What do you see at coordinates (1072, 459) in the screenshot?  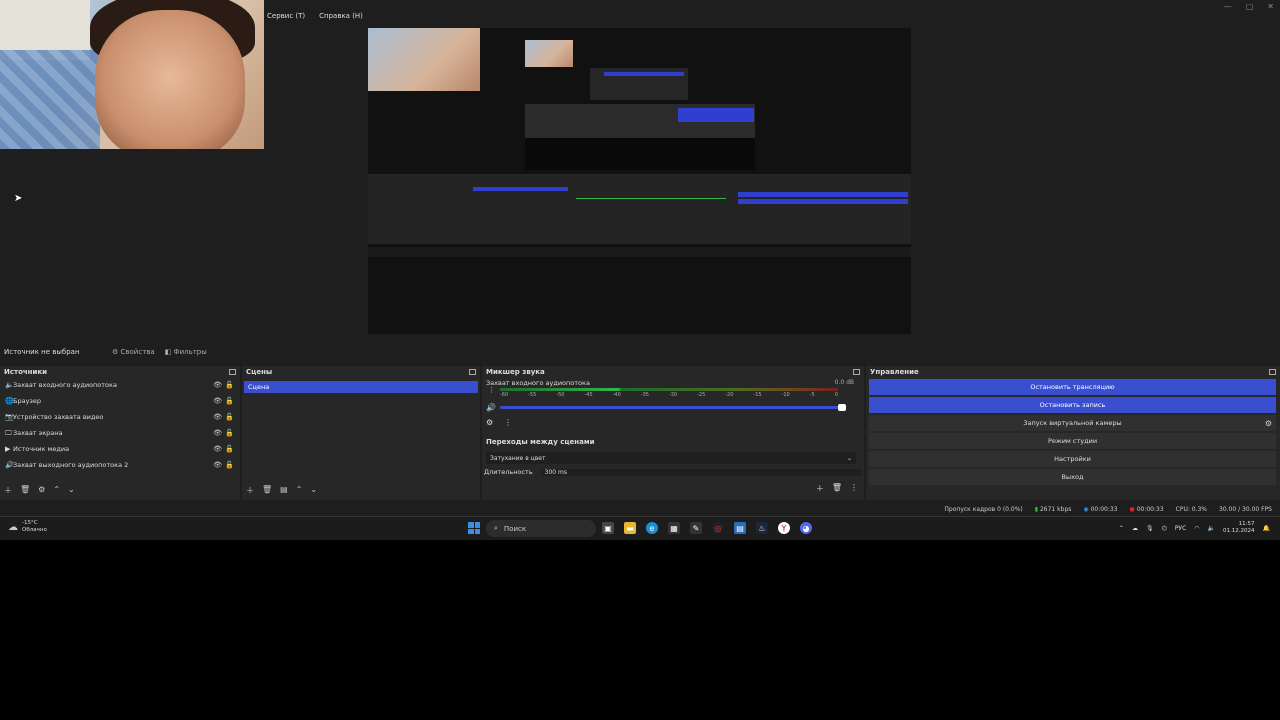 I see `settings-button: Настройки` at bounding box center [1072, 459].